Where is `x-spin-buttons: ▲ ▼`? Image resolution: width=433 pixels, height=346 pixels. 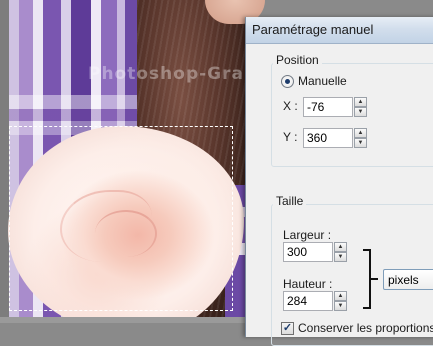 x-spin-buttons: ▲ ▼ is located at coordinates (360, 107).